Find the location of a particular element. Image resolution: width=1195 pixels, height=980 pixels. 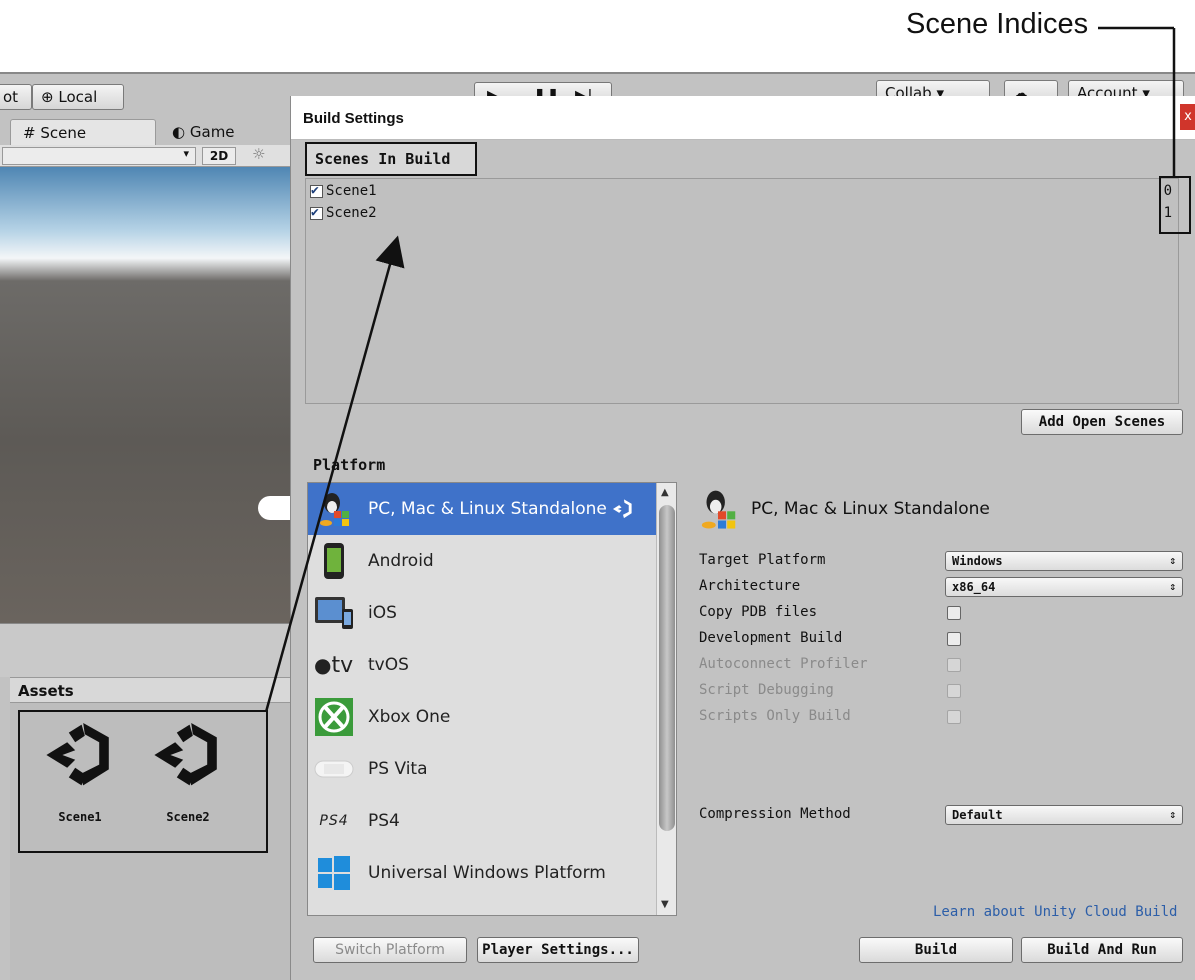

target-platform-dropdown: Windows ⇕ is located at coordinates (1064, 561).